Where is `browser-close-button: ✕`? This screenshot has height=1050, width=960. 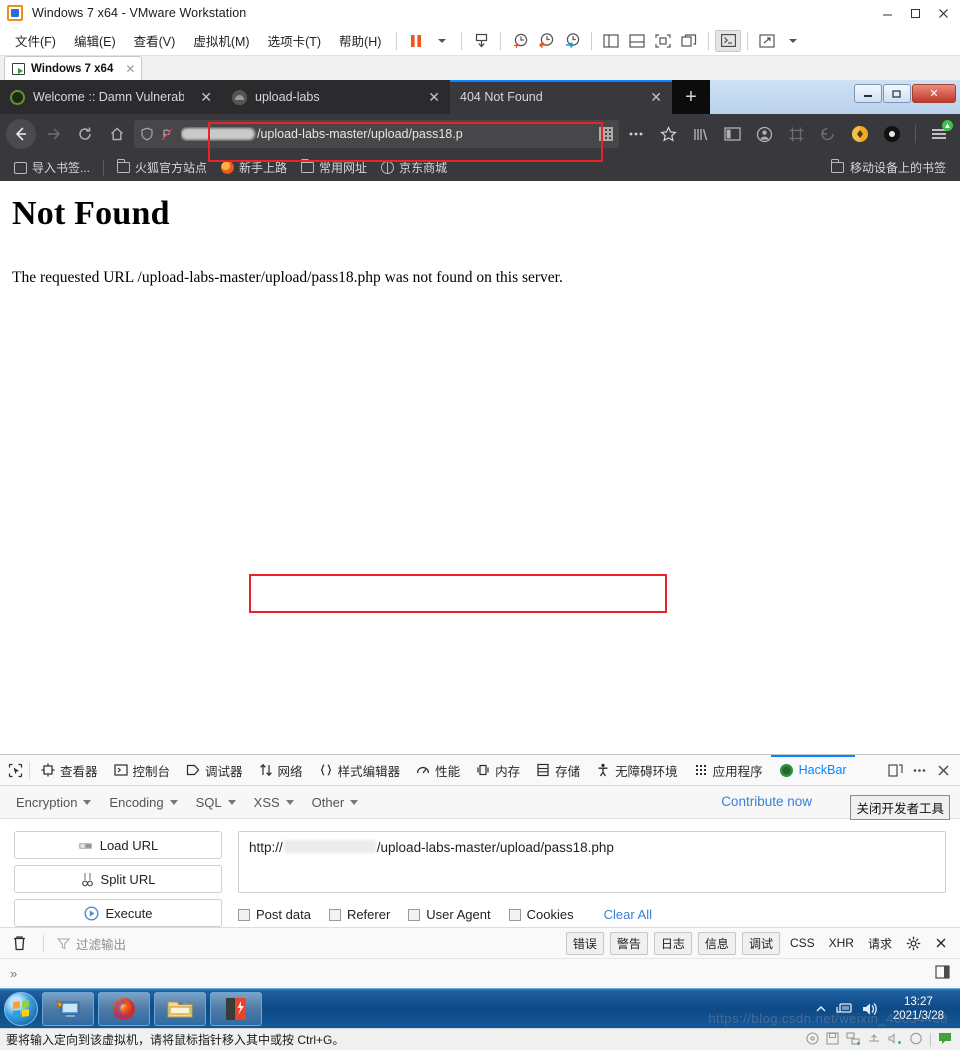 browser-close-button: ✕ is located at coordinates (934, 93).